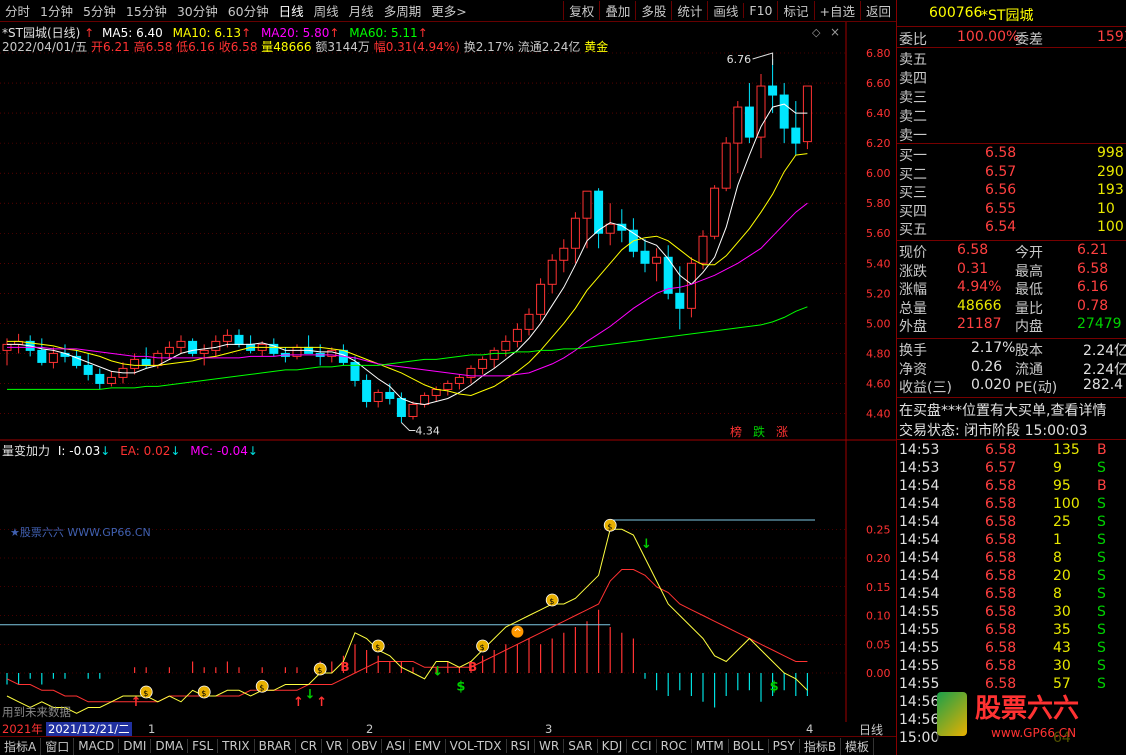 Image resolution: width=1126 pixels, height=755 pixels. I want to click on tick-side: S, so click(1101, 558).